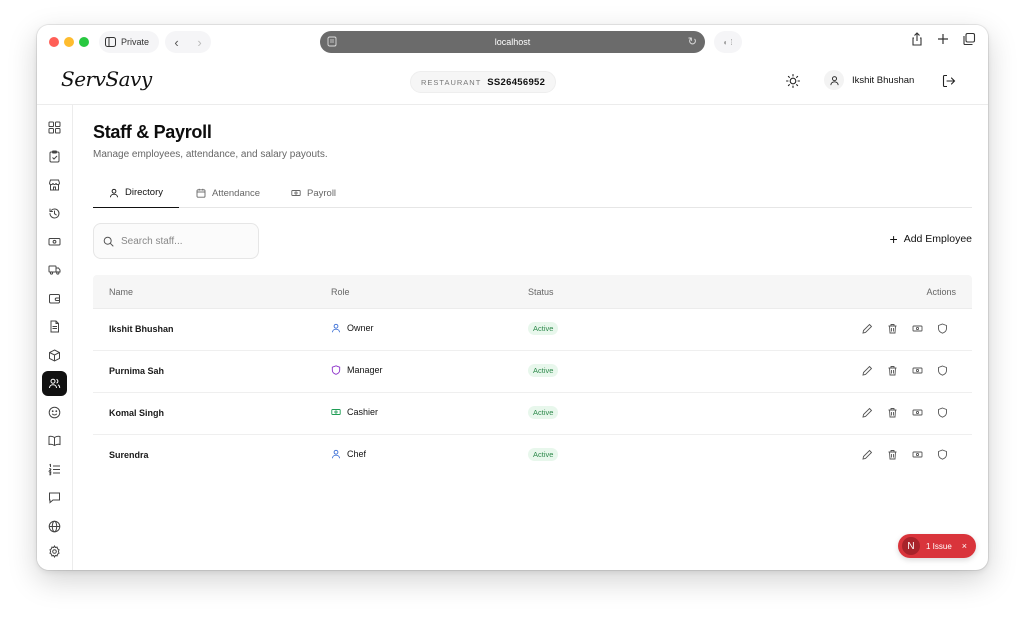 The image size is (1024, 618). I want to click on employee-role: Cashier, so click(354, 412).